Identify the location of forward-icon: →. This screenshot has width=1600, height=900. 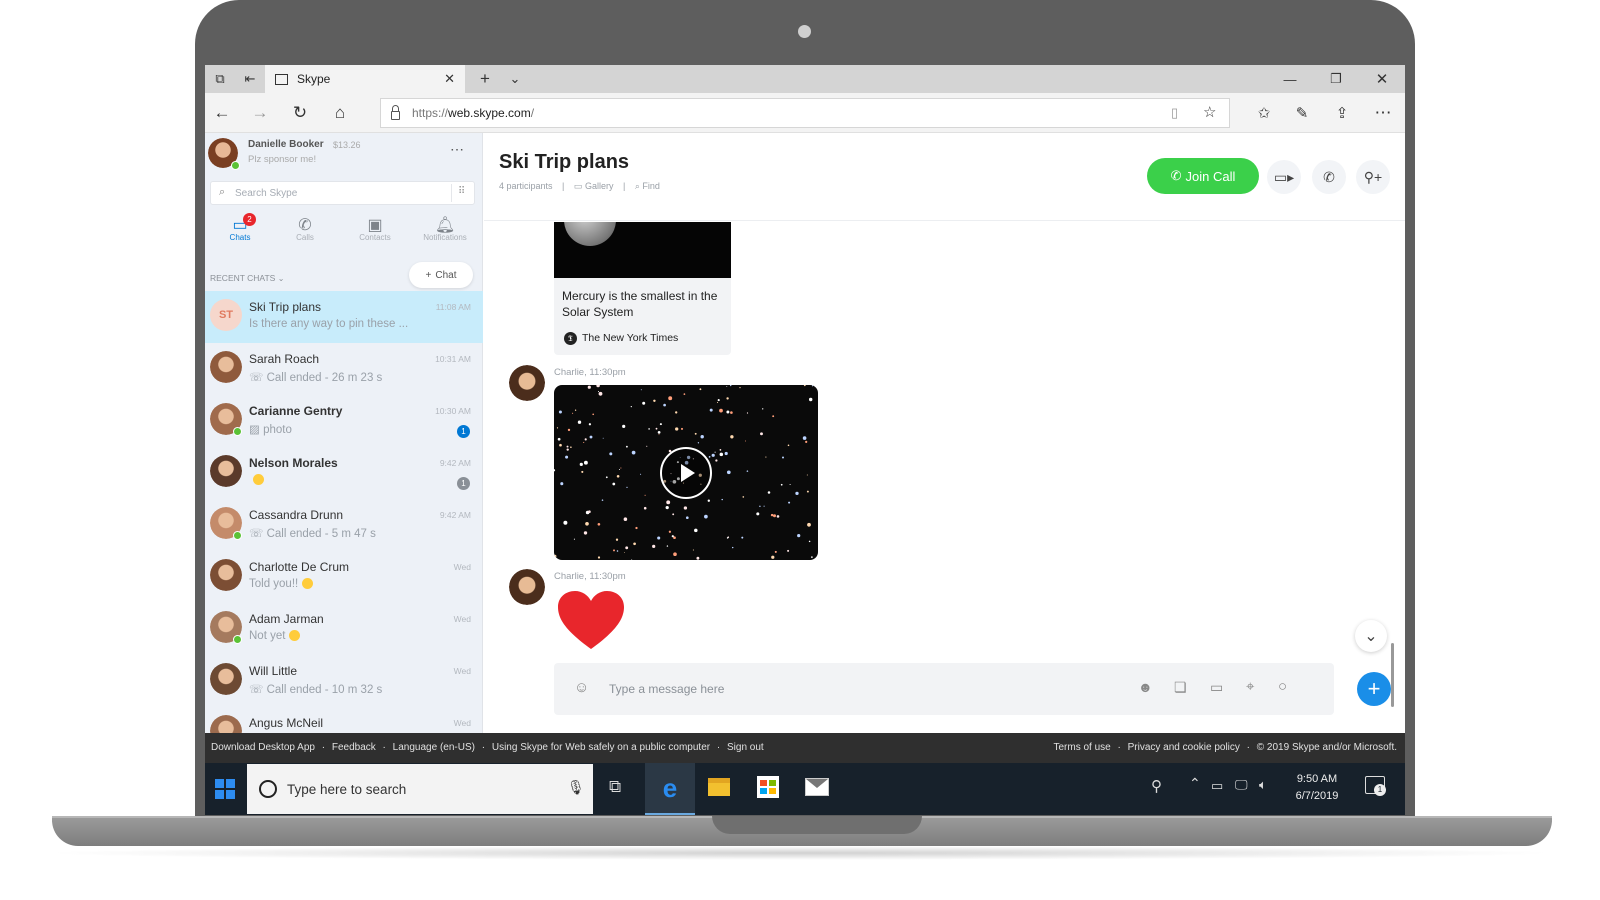
(260, 113).